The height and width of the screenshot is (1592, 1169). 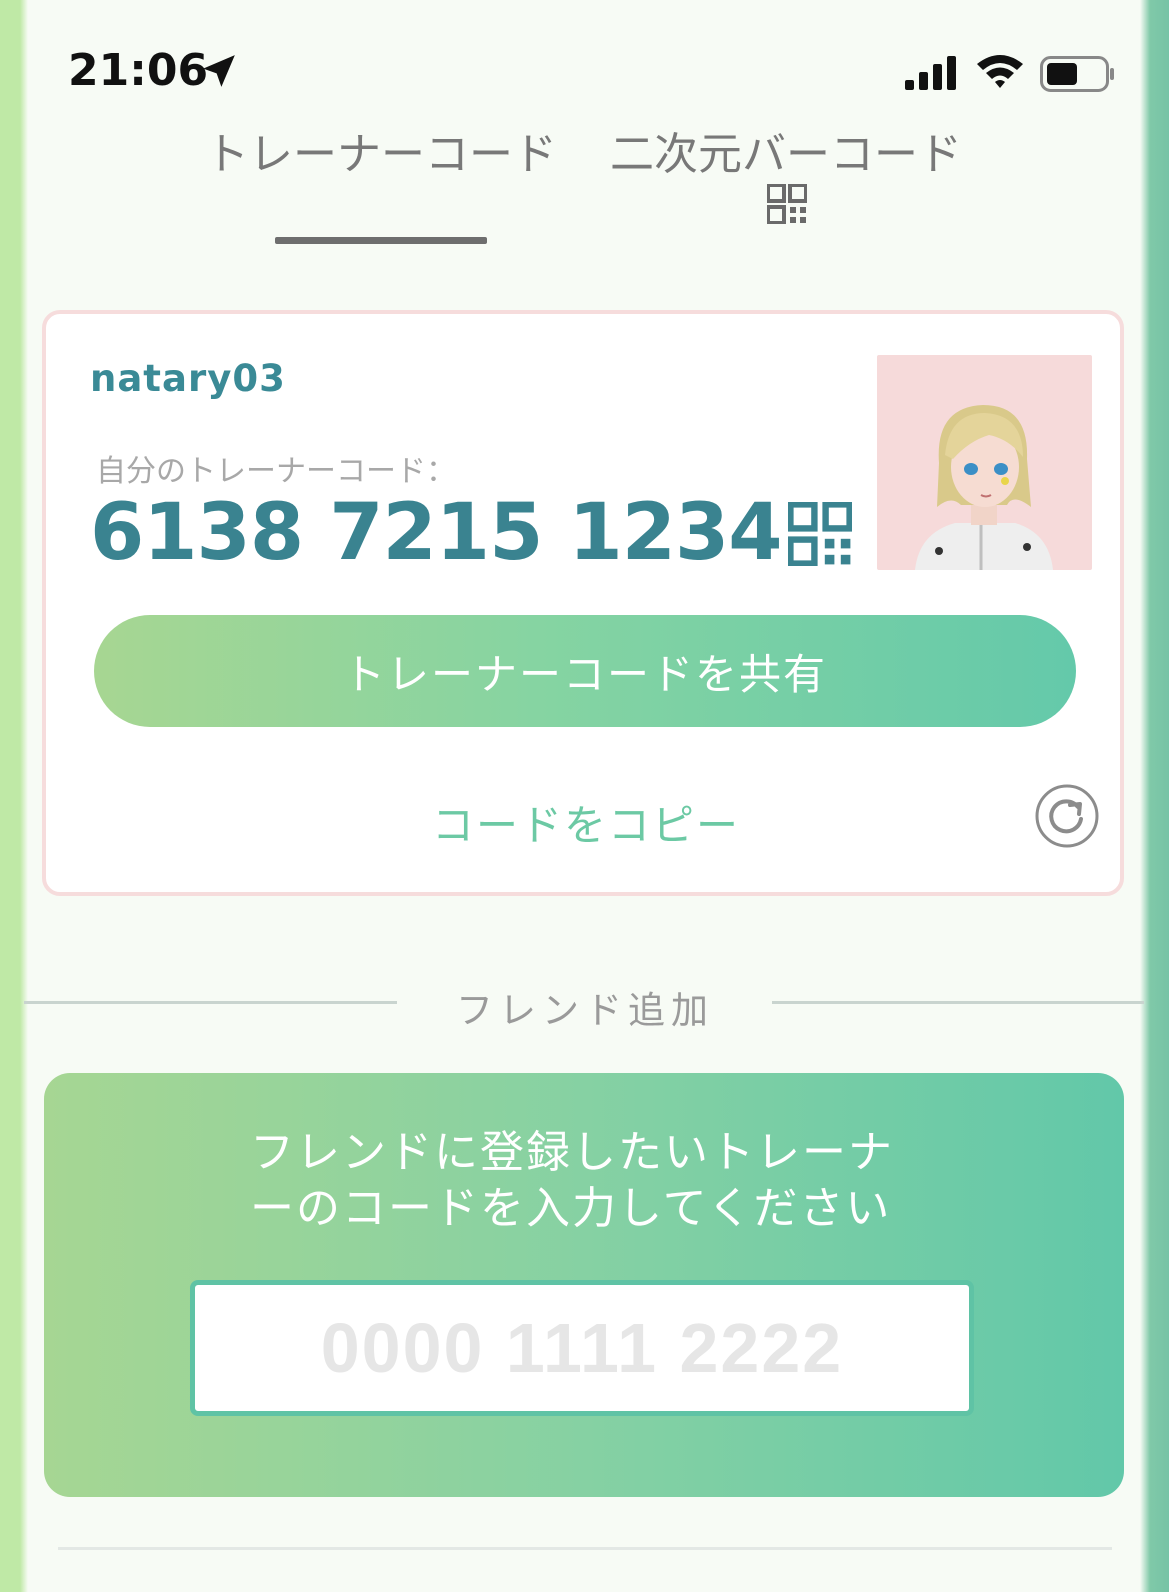 What do you see at coordinates (984, 487) in the screenshot?
I see `avatar-figure` at bounding box center [984, 487].